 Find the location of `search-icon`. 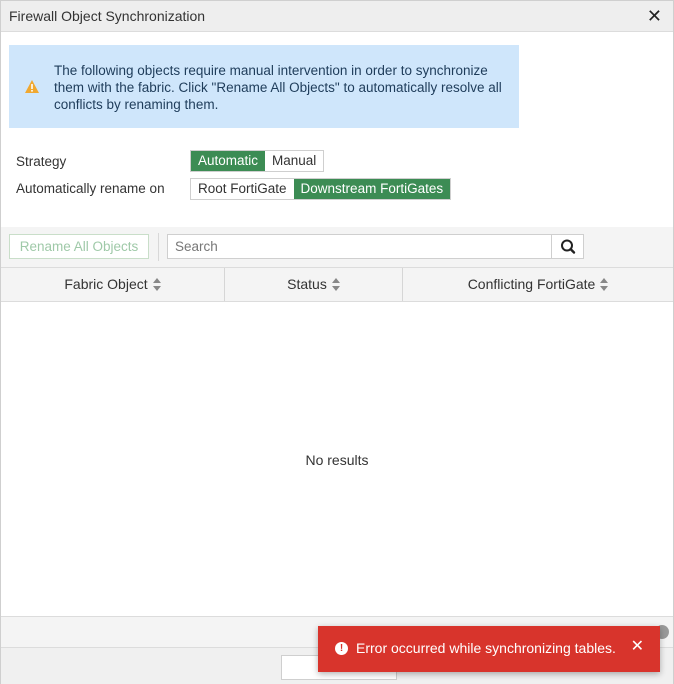

search-icon is located at coordinates (568, 246).